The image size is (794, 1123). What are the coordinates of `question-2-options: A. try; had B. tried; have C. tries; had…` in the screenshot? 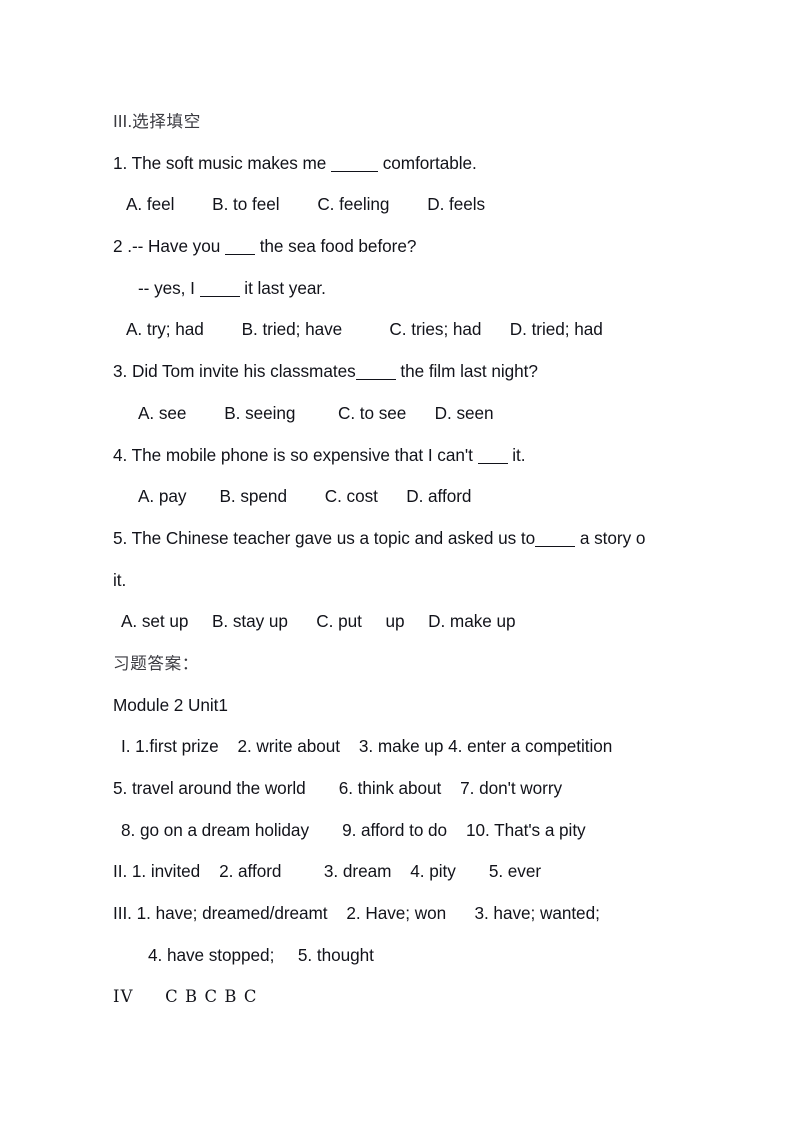 It's located at (364, 329).